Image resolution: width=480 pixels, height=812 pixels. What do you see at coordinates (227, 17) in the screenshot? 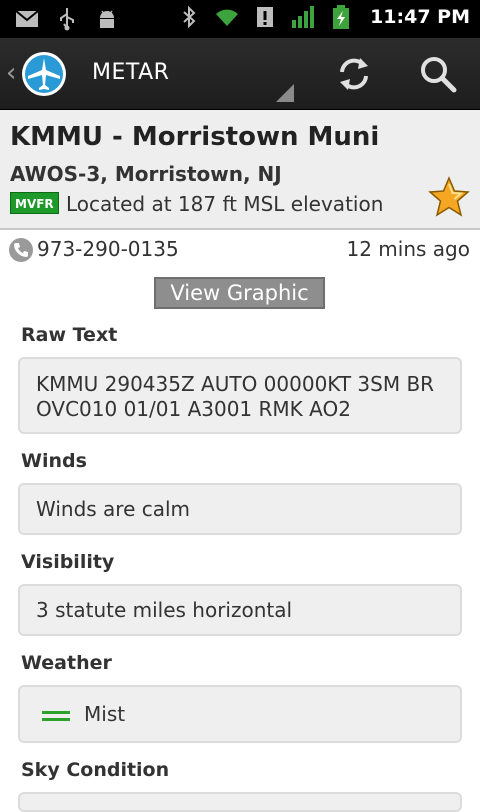
I see `wifi-icon` at bounding box center [227, 17].